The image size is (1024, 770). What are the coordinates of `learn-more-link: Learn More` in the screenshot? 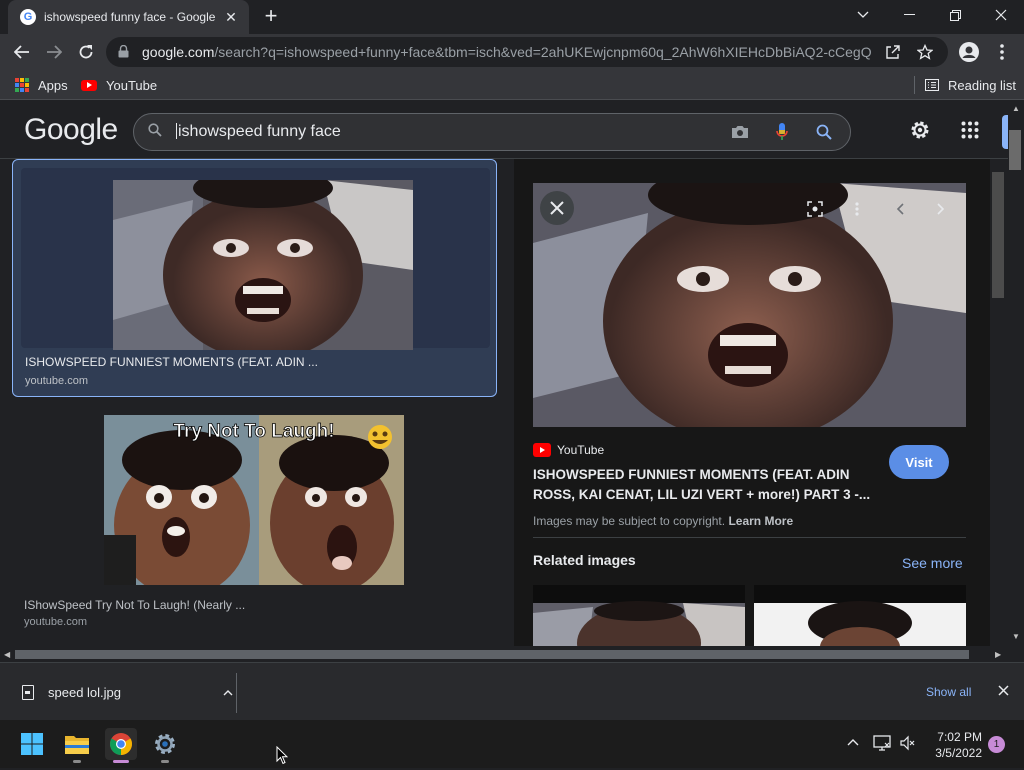 It's located at (760, 521).